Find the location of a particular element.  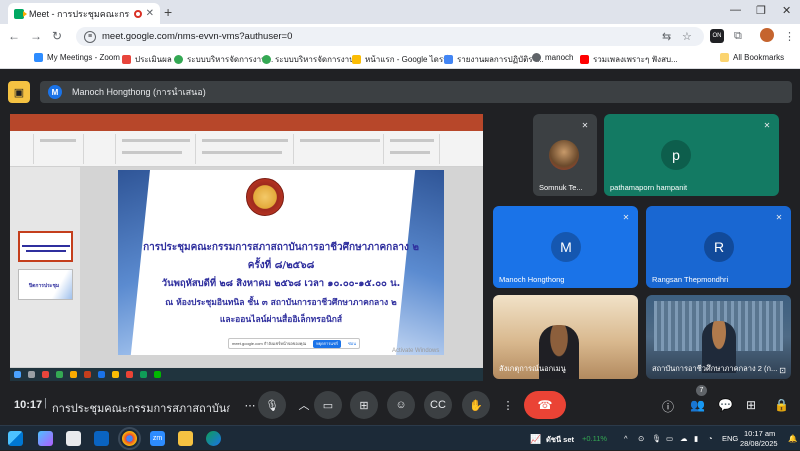

network-icon: ◔ is located at coordinates (710, 438).